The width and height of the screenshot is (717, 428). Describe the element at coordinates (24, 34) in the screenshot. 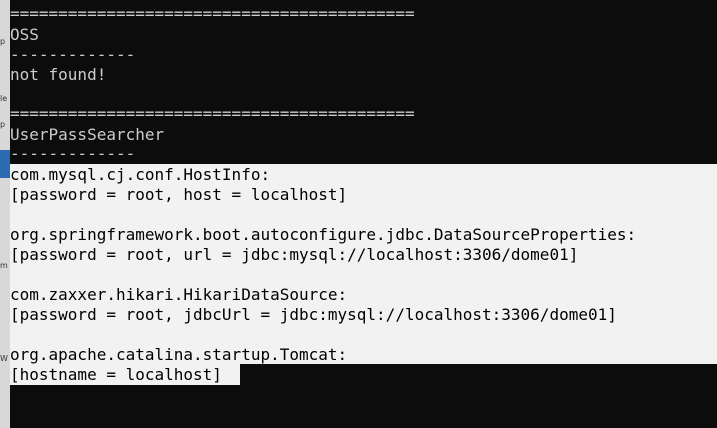

I see `section-title-oss: OSS` at that location.